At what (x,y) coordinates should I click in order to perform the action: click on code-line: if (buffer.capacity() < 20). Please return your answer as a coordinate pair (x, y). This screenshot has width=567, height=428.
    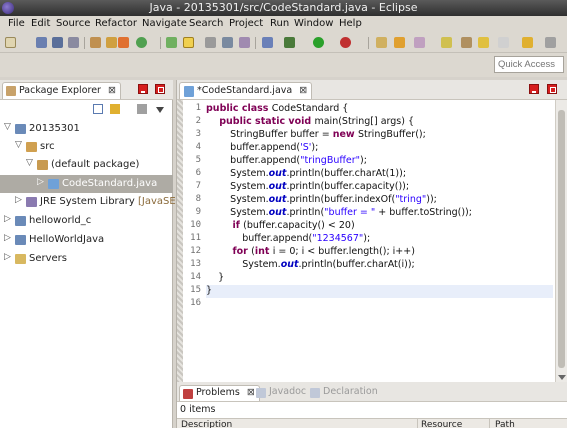
    Looking at the image, I should click on (280, 226).